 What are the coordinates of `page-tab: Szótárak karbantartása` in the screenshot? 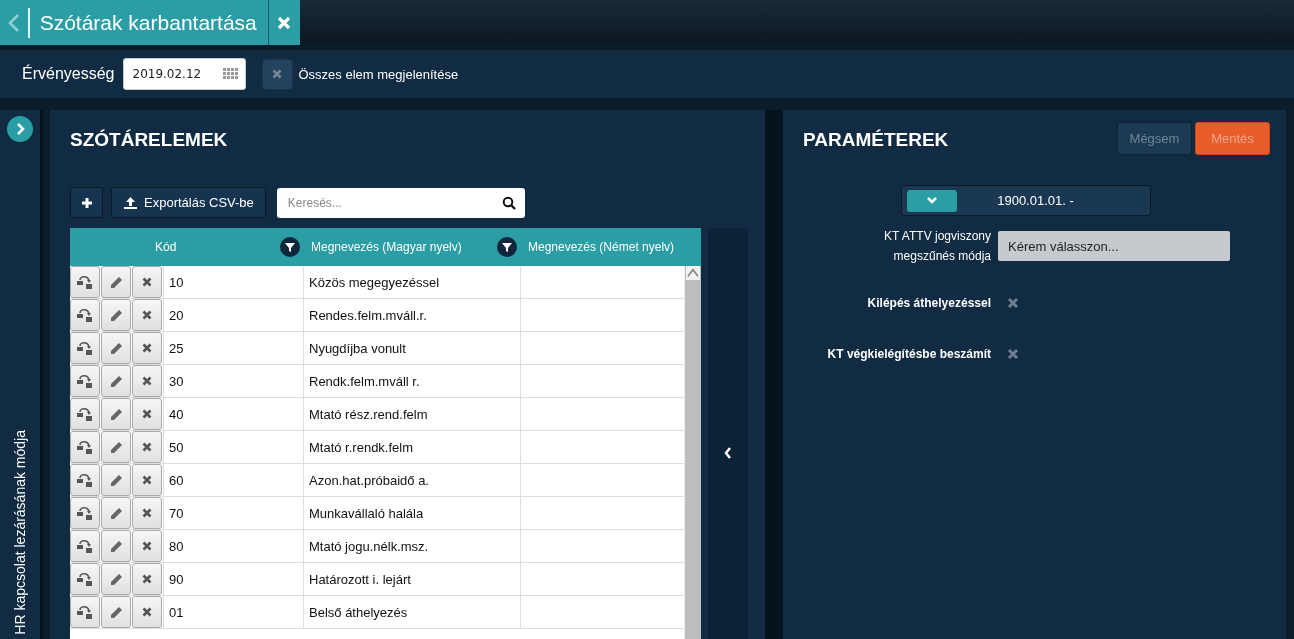 It's located at (150, 22).